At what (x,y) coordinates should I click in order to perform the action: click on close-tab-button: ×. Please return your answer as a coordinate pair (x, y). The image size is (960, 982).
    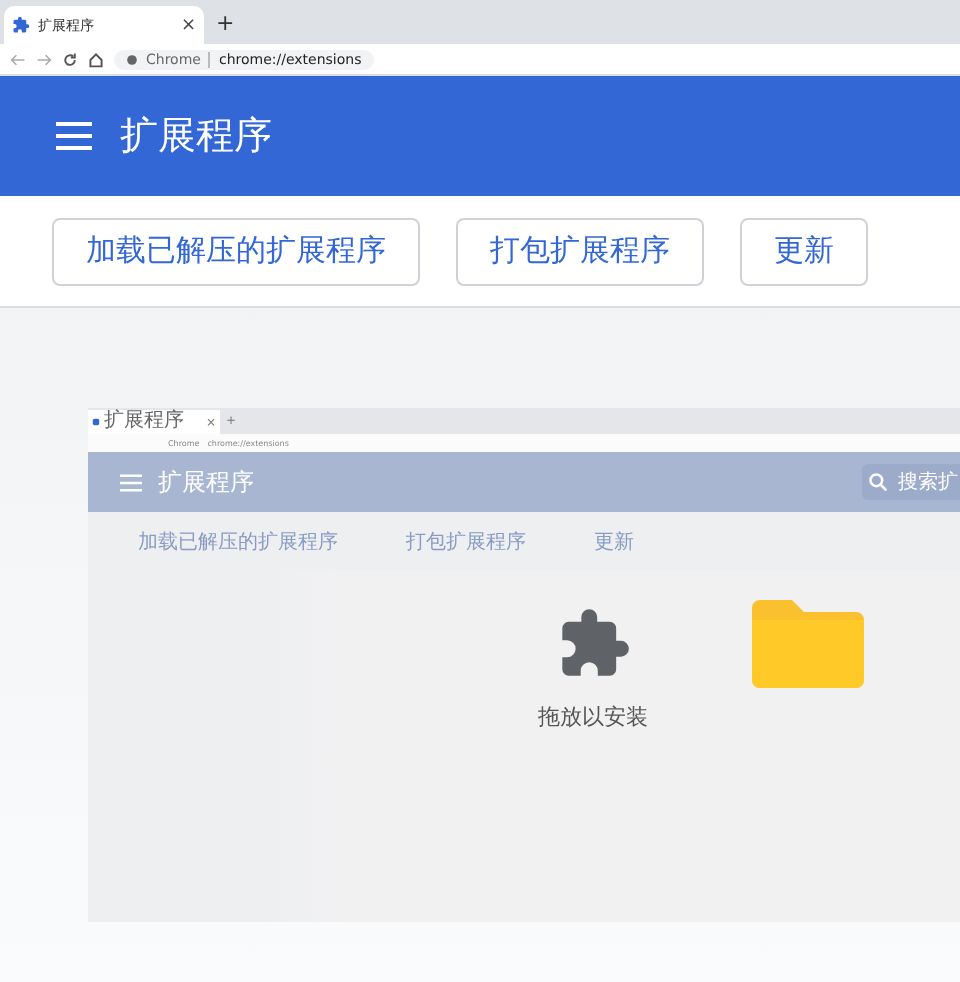
    Looking at the image, I should click on (188, 25).